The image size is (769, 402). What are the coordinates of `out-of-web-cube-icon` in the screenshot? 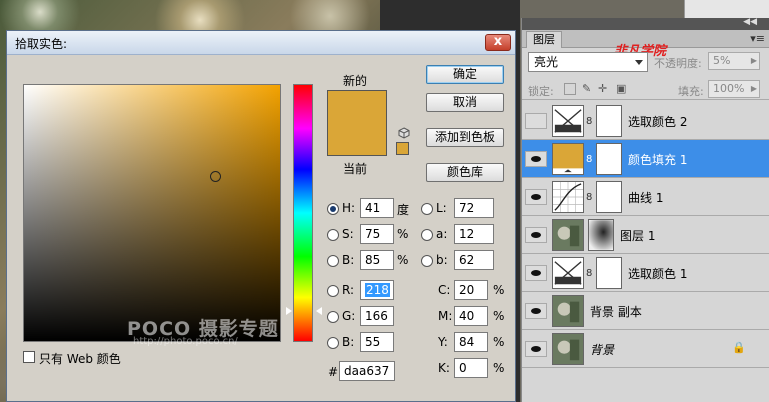 It's located at (404, 133).